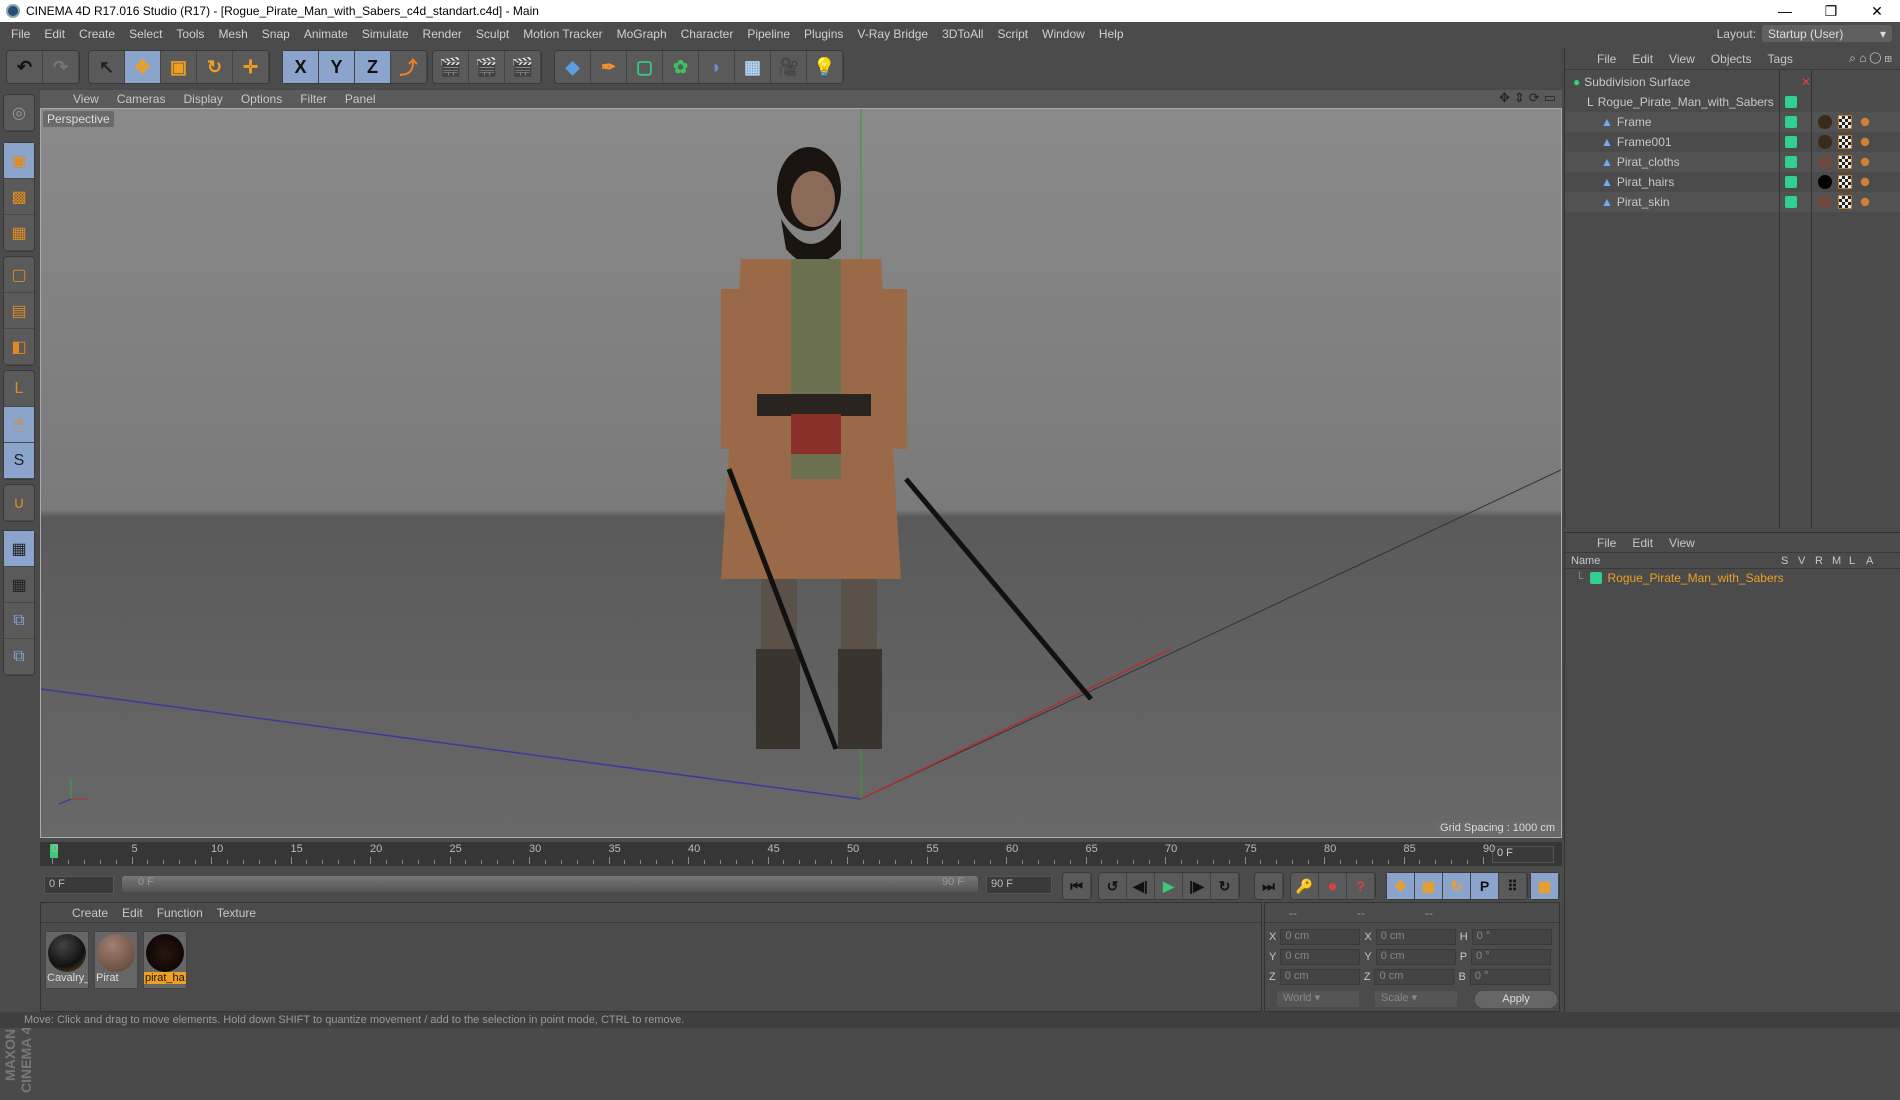 The height and width of the screenshot is (1100, 1900). Describe the element at coordinates (19, 549) in the screenshot. I see `locked-workplane-icon: ▦` at that location.